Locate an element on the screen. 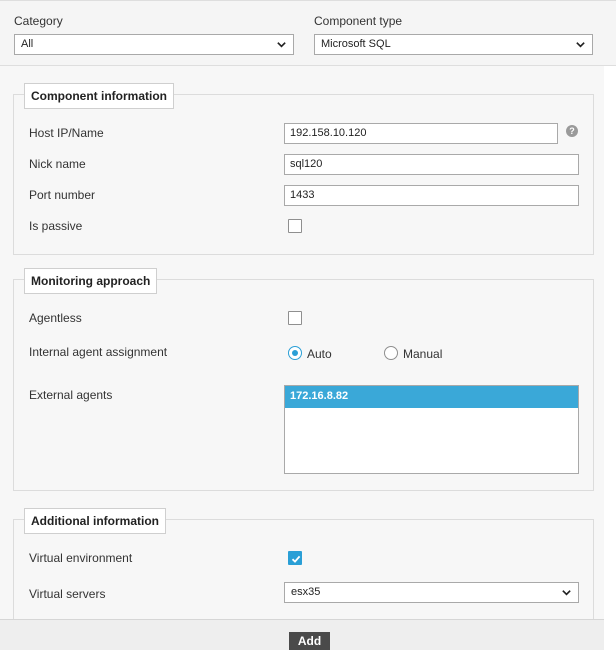  host-label: Host IP/Name is located at coordinates (66, 133).